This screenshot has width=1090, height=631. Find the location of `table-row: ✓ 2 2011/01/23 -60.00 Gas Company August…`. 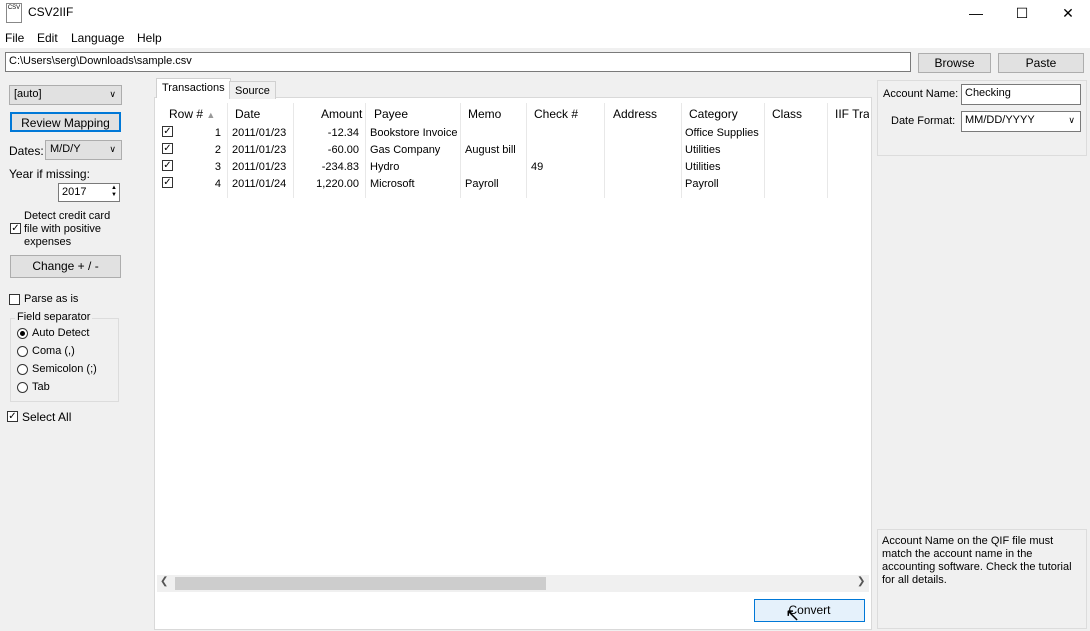

table-row: ✓ 2 2011/01/23 -60.00 Gas Company August… is located at coordinates (513, 150).